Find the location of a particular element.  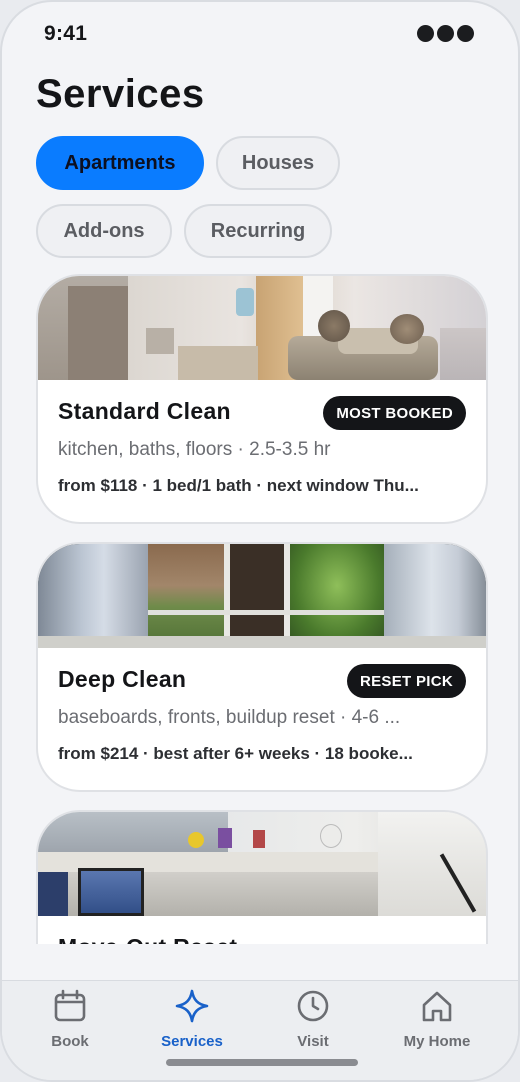

tab-my-home: My Home is located at coordinates (437, 1024).